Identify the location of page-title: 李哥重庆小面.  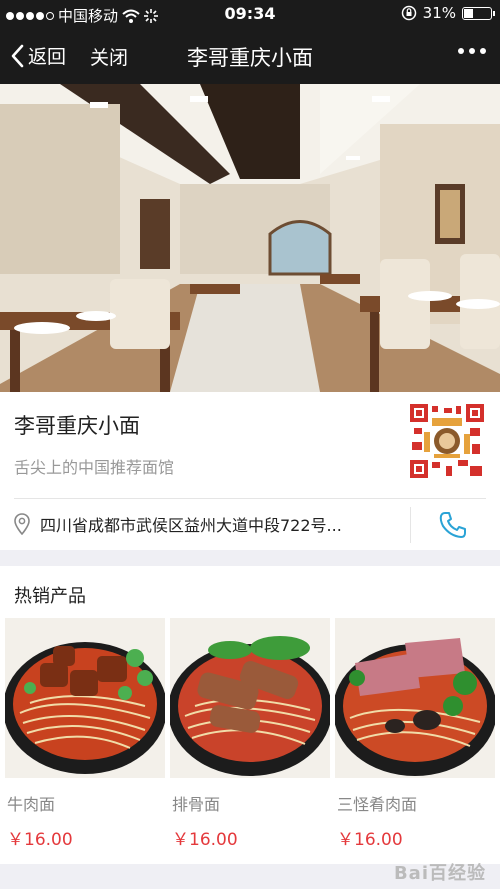
(250, 58).